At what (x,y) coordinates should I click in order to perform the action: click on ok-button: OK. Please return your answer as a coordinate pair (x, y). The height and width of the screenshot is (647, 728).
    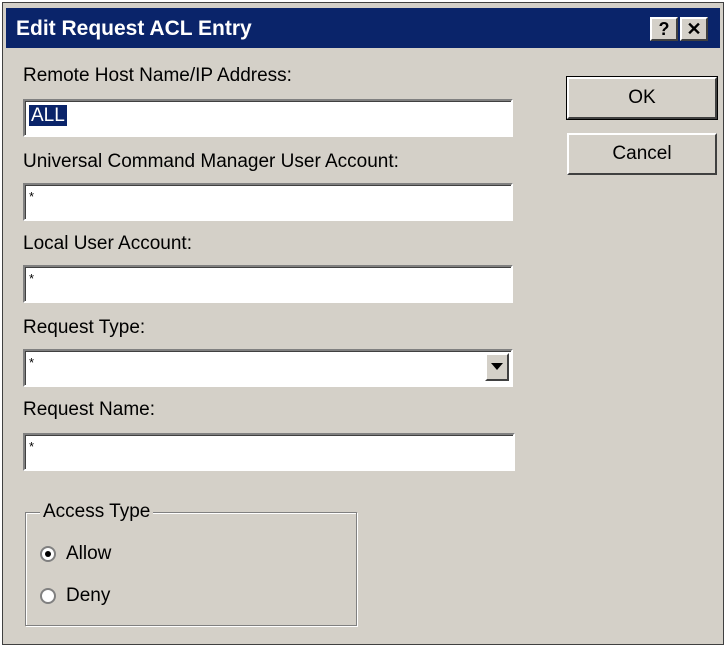
    Looking at the image, I should click on (642, 98).